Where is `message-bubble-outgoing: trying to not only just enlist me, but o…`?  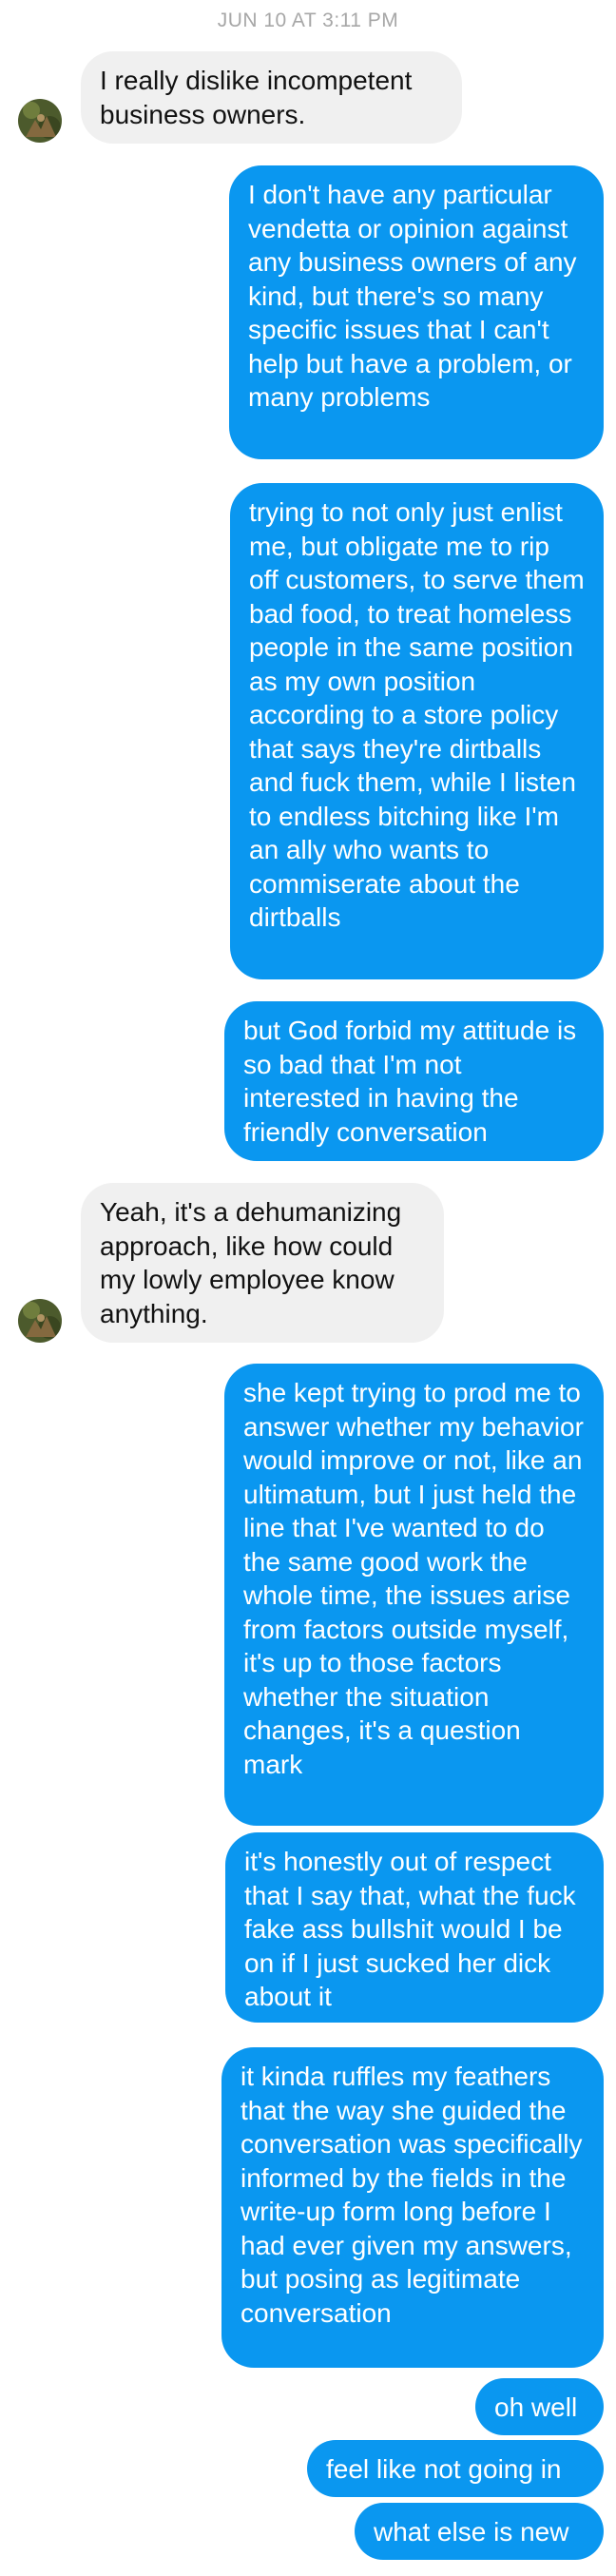 message-bubble-outgoing: trying to not only just enlist me, but o… is located at coordinates (417, 731).